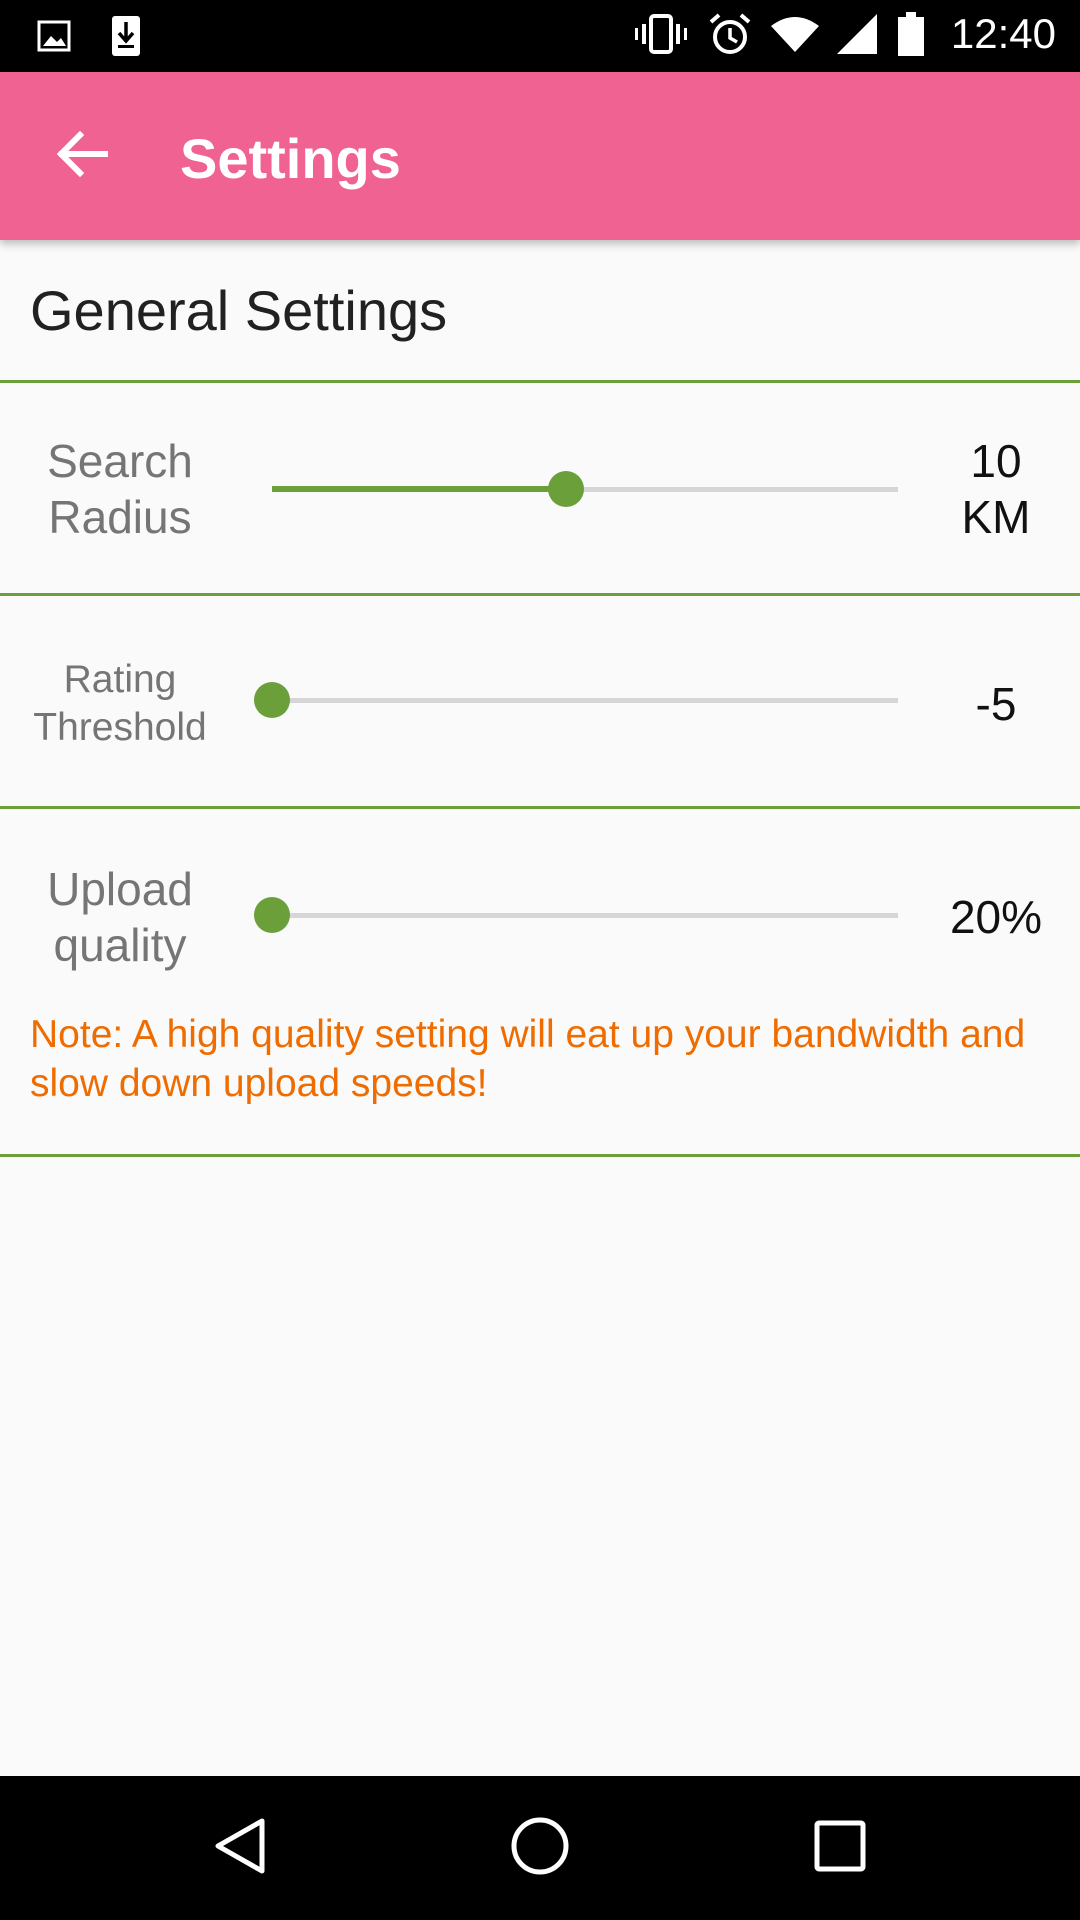 The height and width of the screenshot is (1920, 1080). Describe the element at coordinates (540, 156) in the screenshot. I see `app-bar: Settings` at that location.